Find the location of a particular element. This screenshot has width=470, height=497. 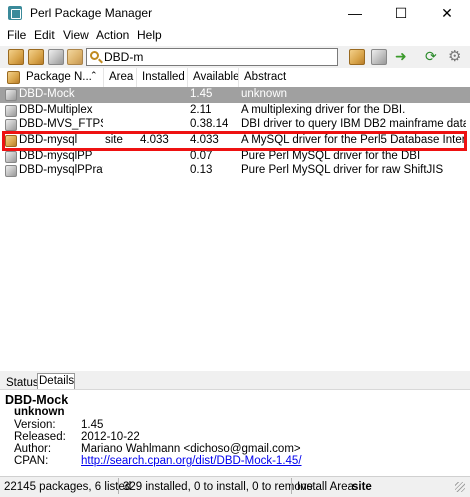

row-name: DBD-Mock is located at coordinates (47, 94).